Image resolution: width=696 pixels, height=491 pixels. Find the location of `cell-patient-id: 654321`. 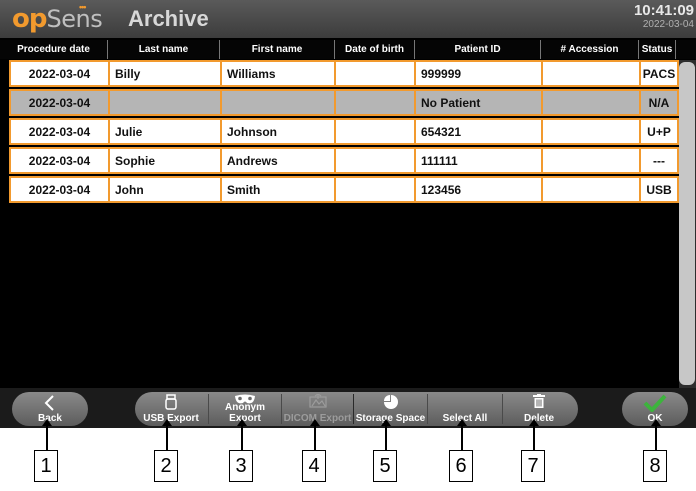

cell-patient-id: 654321 is located at coordinates (479, 131).